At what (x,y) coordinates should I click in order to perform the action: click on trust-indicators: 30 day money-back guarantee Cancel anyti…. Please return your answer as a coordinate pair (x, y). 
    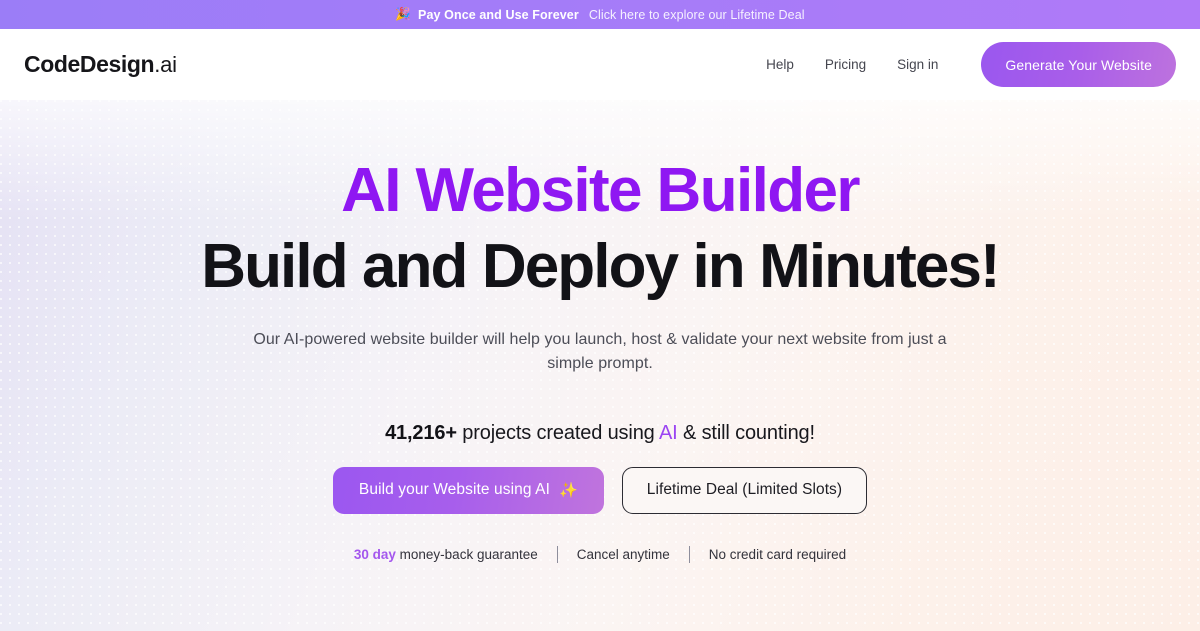
    Looking at the image, I should click on (600, 554).